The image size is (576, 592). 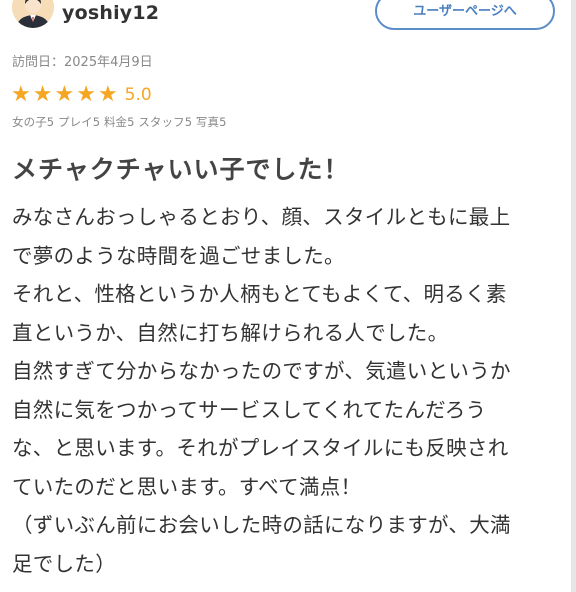 I want to click on visit-date: 訪問日：2025年4月9日, so click(x=82, y=62).